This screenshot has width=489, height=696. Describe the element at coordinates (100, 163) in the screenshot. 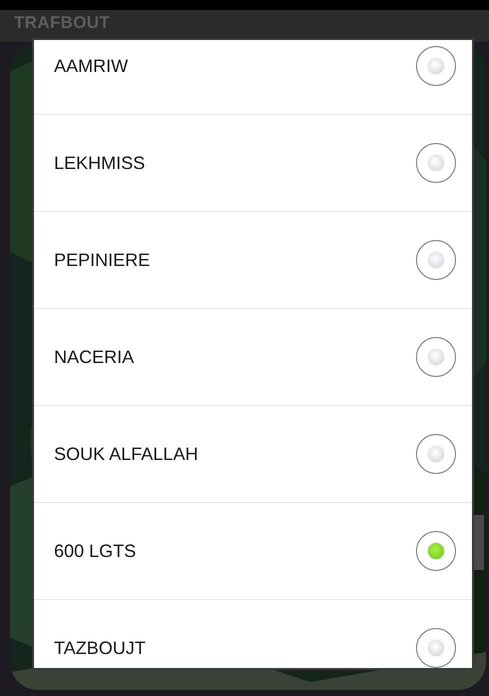

I see `option-label: LEKHMISS` at that location.